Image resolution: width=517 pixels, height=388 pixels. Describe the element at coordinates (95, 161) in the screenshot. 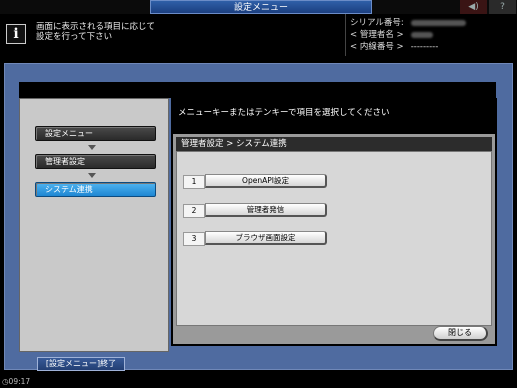

I see `breadcrumb-admin-settings: 管理者設定` at that location.